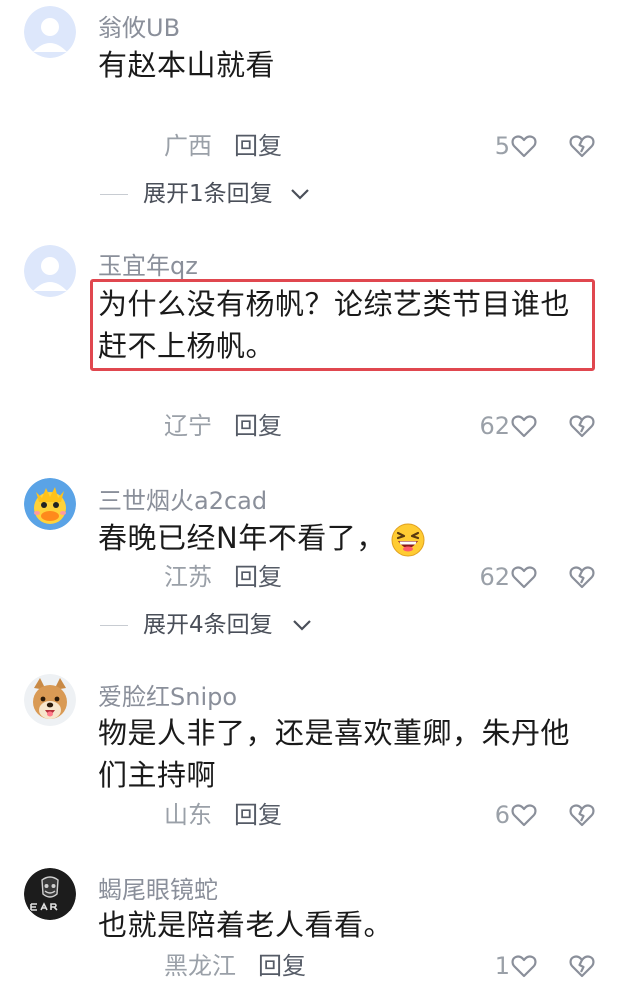  Describe the element at coordinates (188, 146) in the screenshot. I see `region-label: 广西` at that location.